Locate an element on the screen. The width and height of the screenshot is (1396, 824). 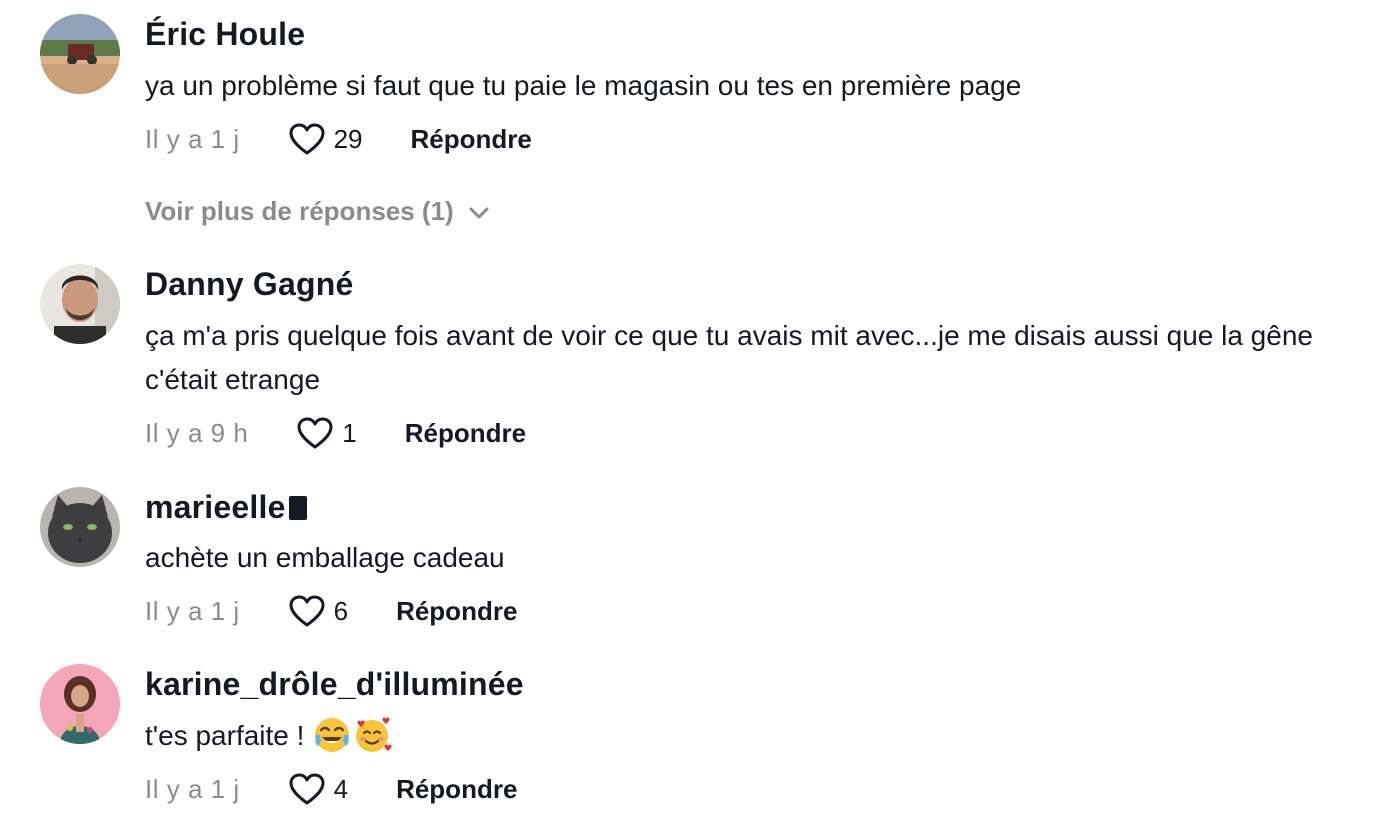
unknown-glyph-icon is located at coordinates (297, 508).